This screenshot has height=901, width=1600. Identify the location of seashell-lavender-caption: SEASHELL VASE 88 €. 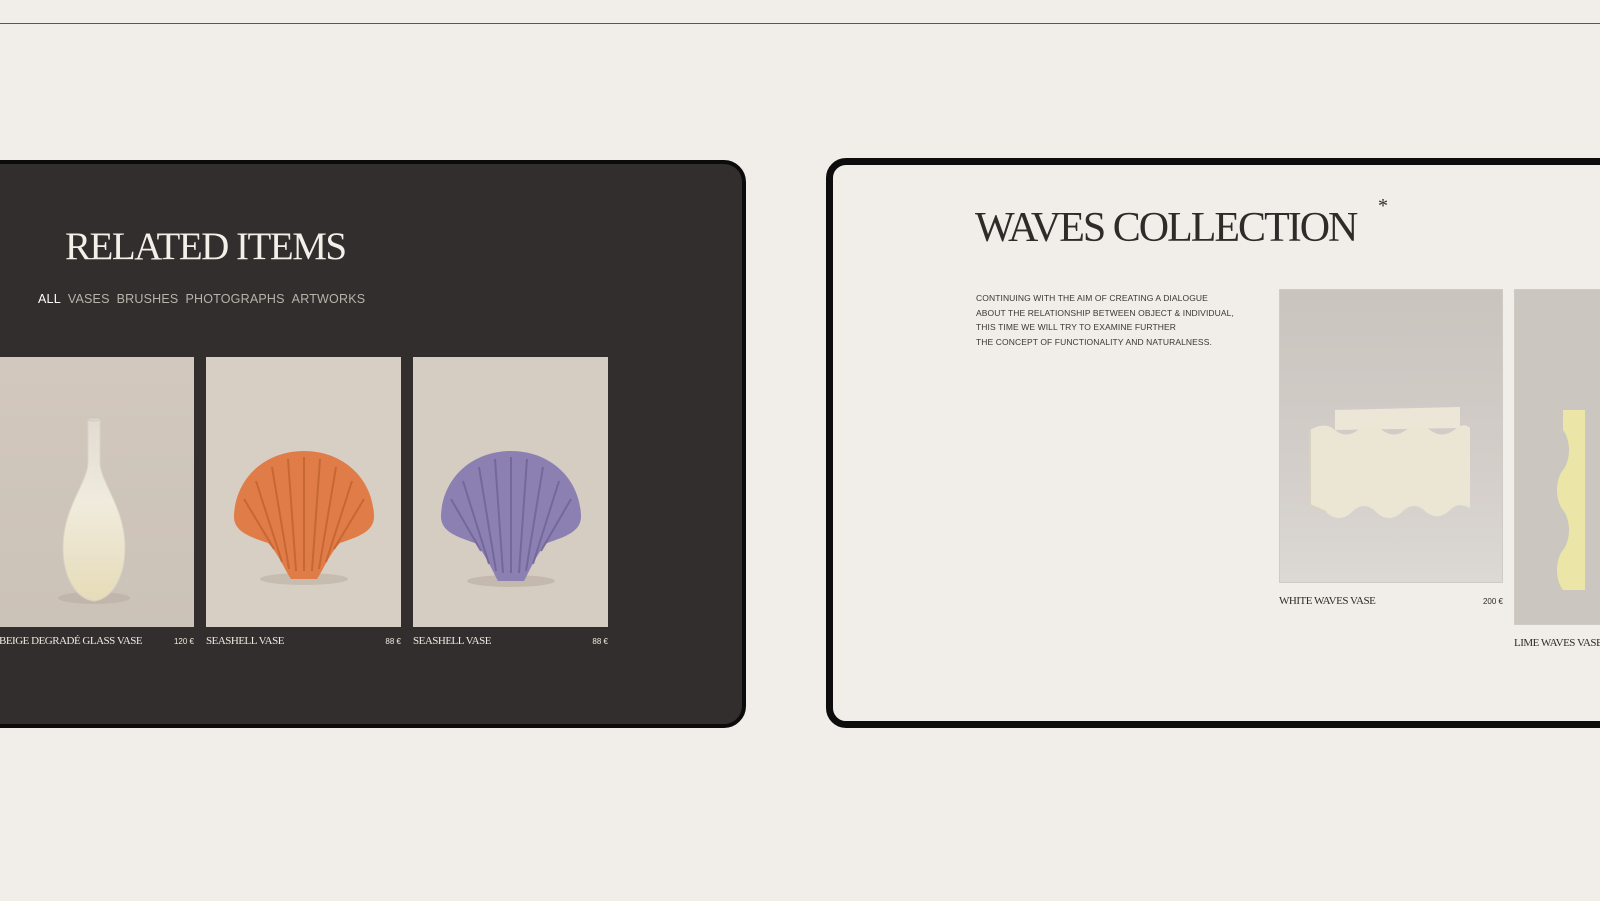
(510, 641).